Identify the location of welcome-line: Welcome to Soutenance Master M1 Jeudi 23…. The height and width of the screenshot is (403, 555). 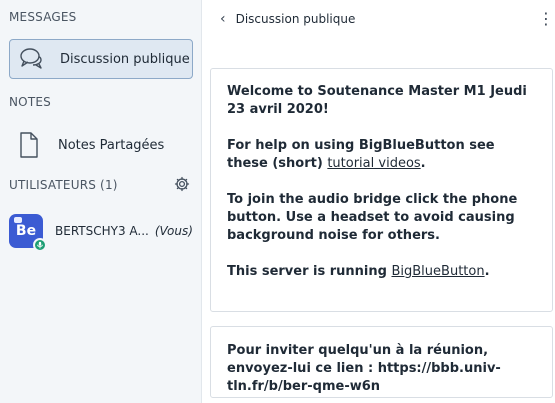
(377, 100).